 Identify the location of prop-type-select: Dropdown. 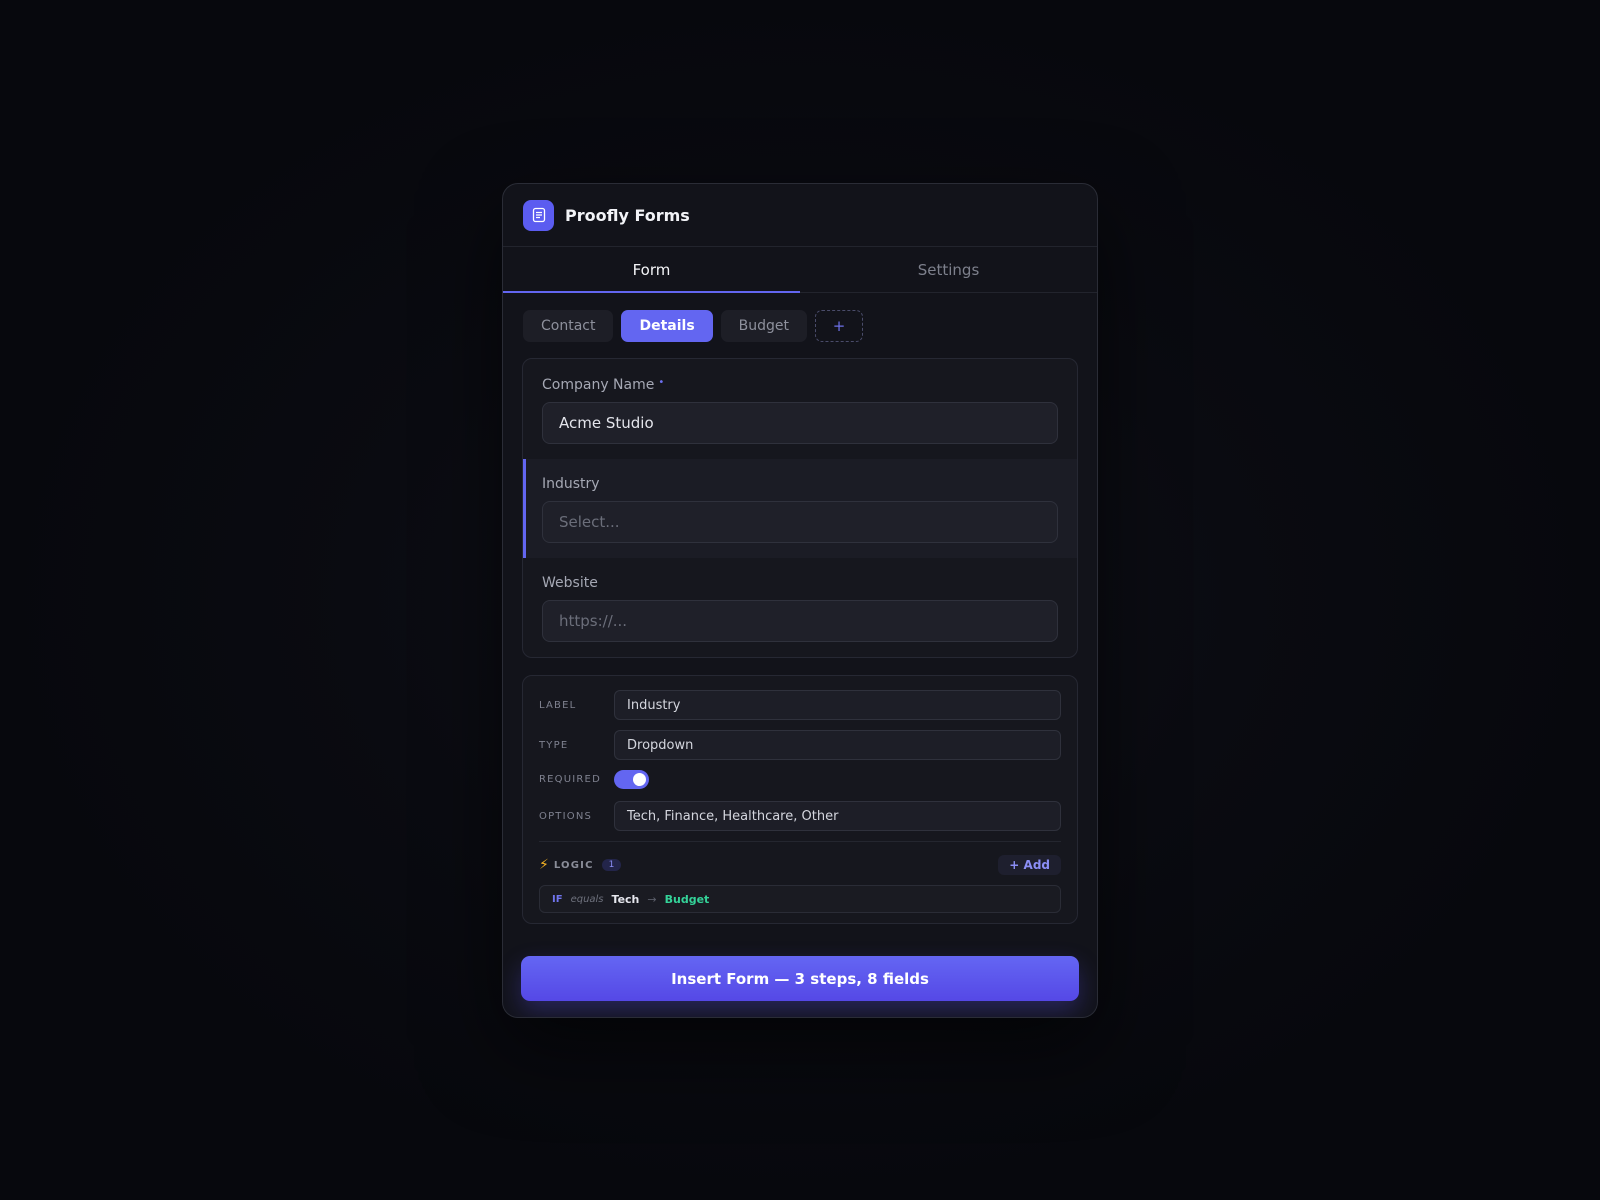
(837, 745).